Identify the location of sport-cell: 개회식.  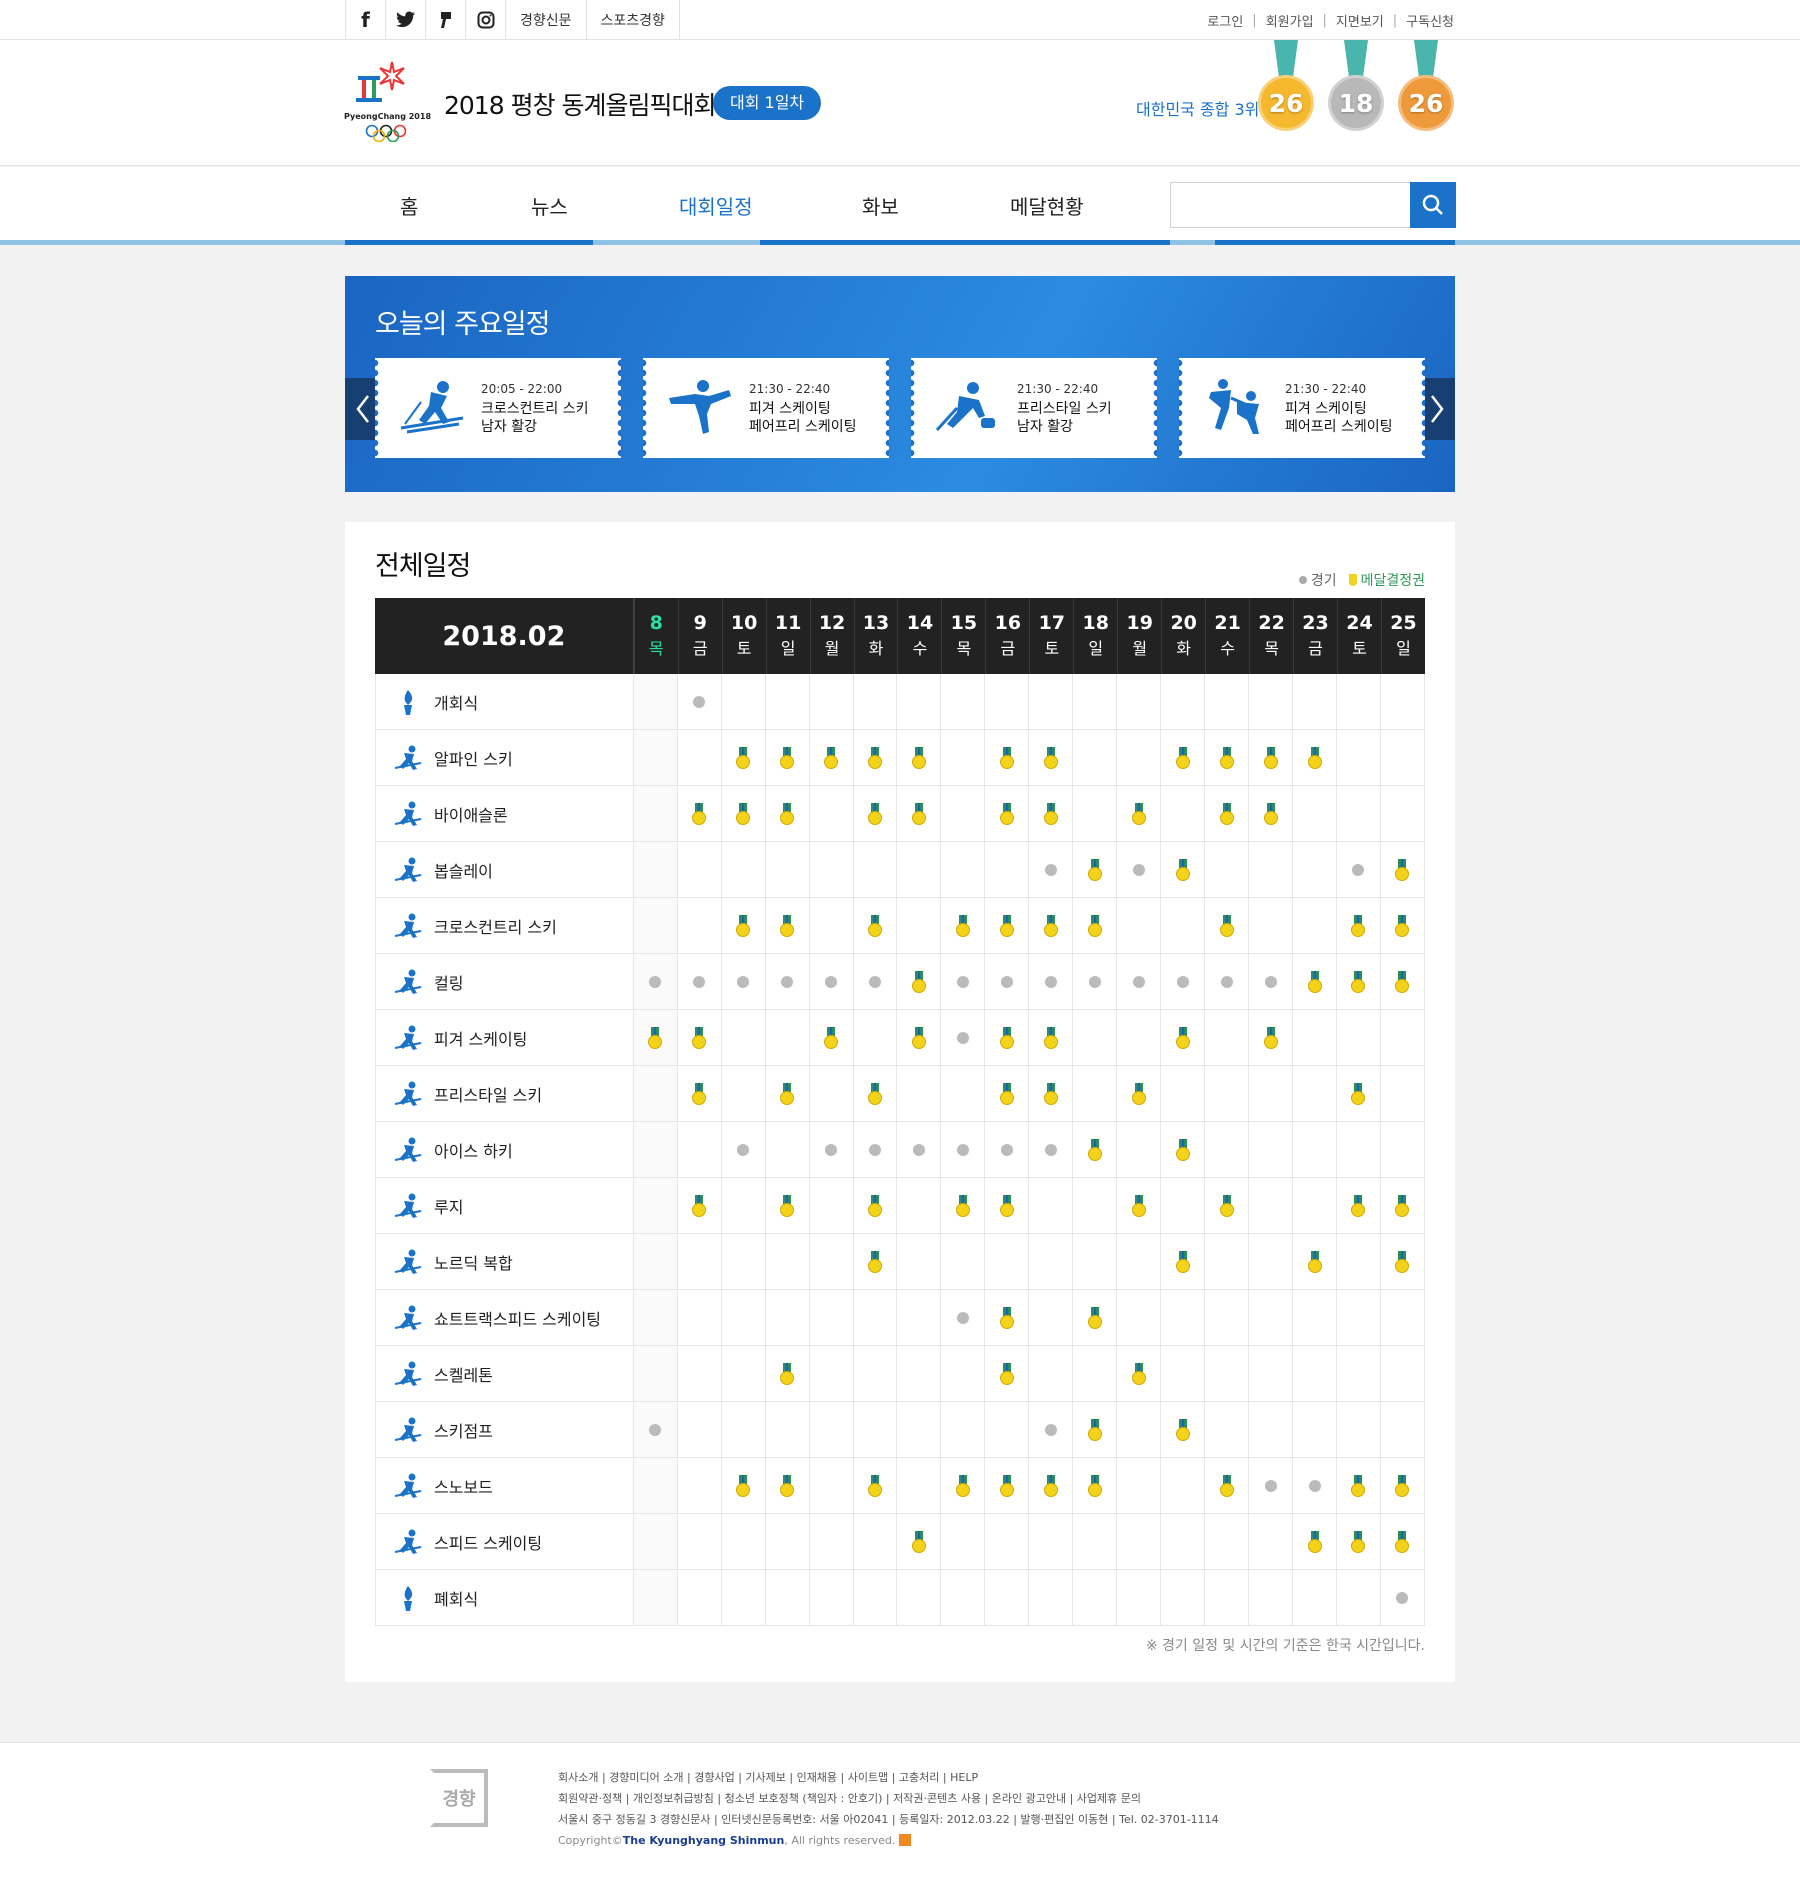
(504, 701).